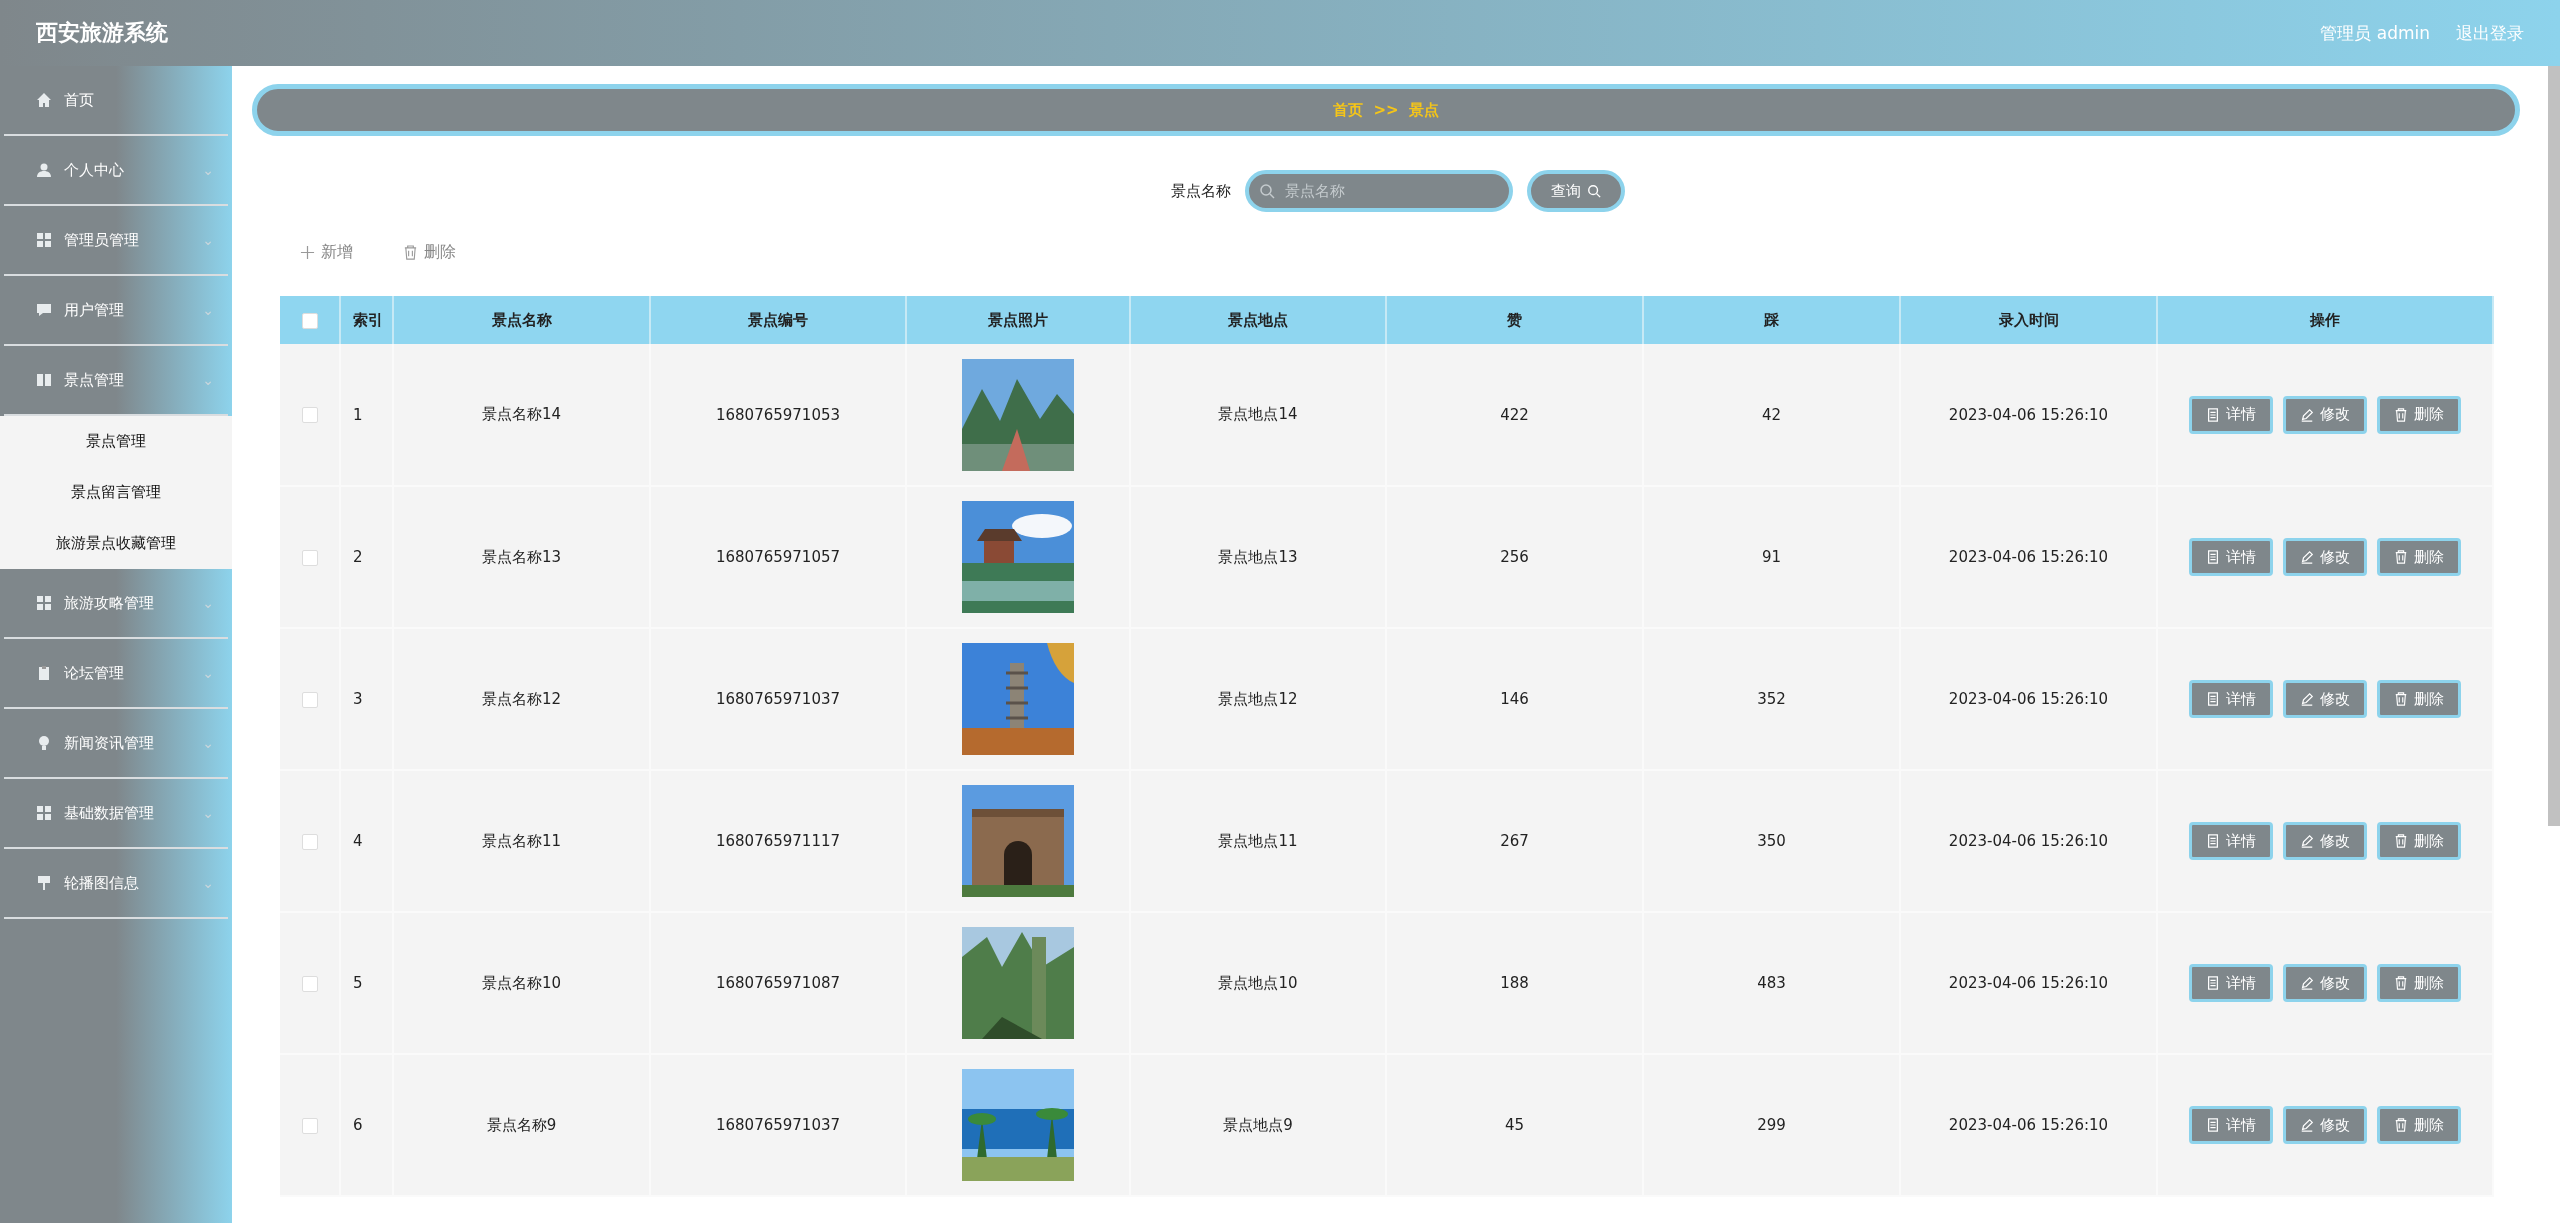 The height and width of the screenshot is (1223, 2560). Describe the element at coordinates (44, 743) in the screenshot. I see `bulb-icon` at that location.